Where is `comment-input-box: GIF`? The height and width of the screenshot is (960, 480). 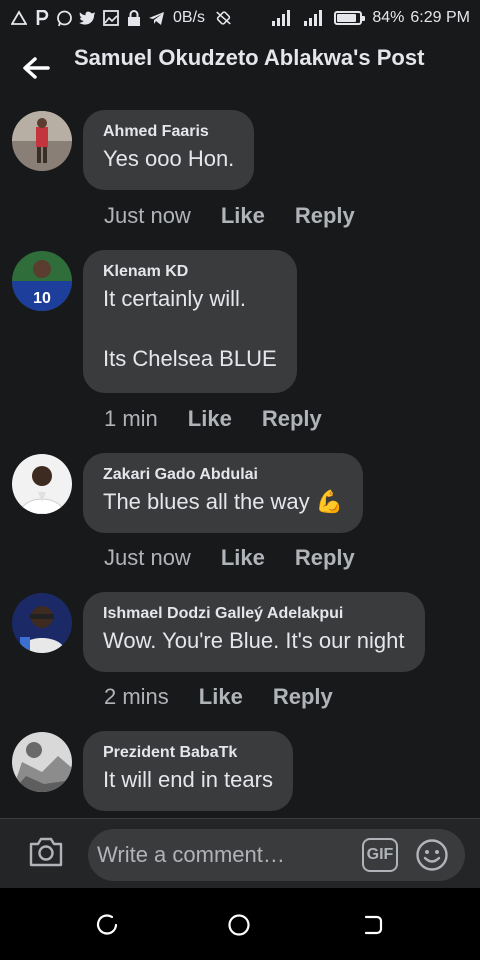
comment-input-box: GIF is located at coordinates (276, 855).